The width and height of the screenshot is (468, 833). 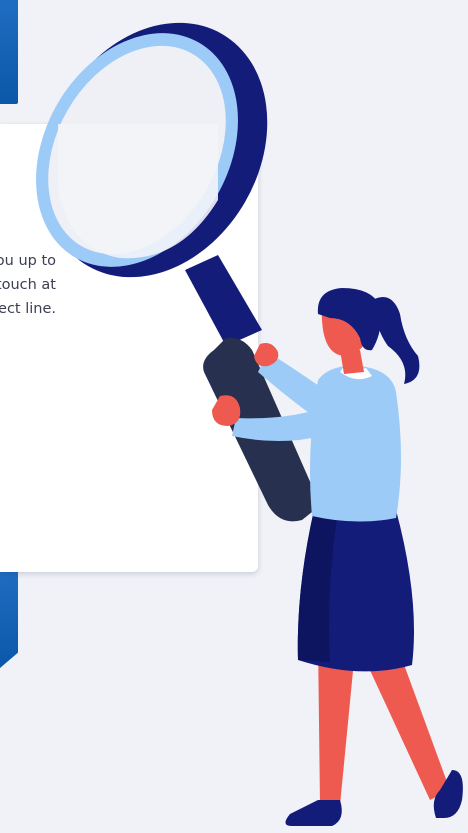 What do you see at coordinates (223, 300) in the screenshot?
I see `magnifier-neck` at bounding box center [223, 300].